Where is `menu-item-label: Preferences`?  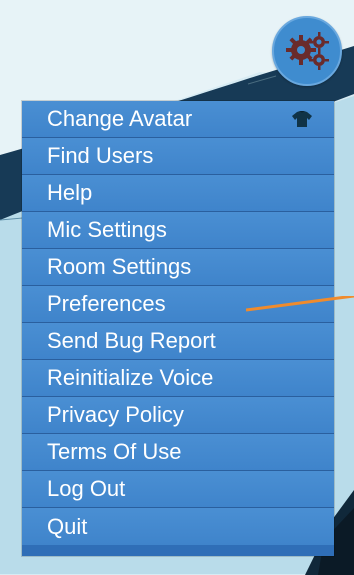 menu-item-label: Preferences is located at coordinates (106, 303).